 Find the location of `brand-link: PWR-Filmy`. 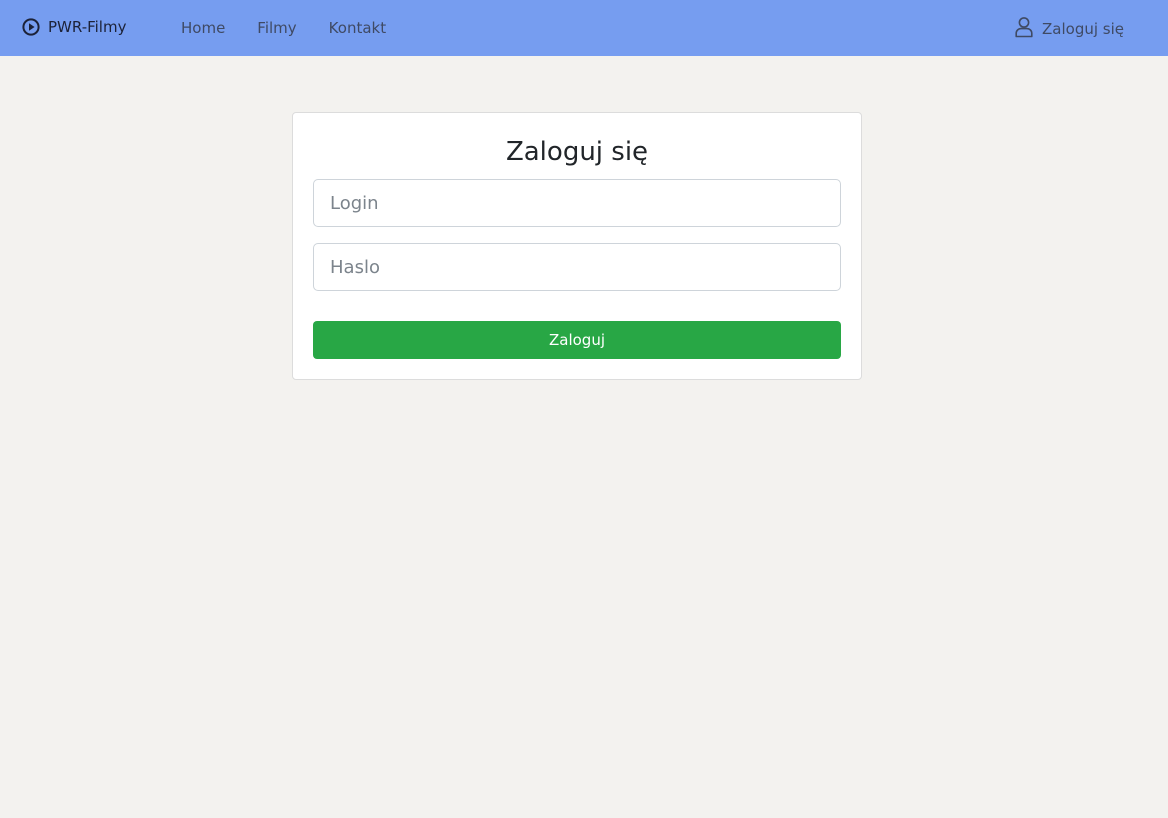

brand-link: PWR-Filmy is located at coordinates (74, 27).